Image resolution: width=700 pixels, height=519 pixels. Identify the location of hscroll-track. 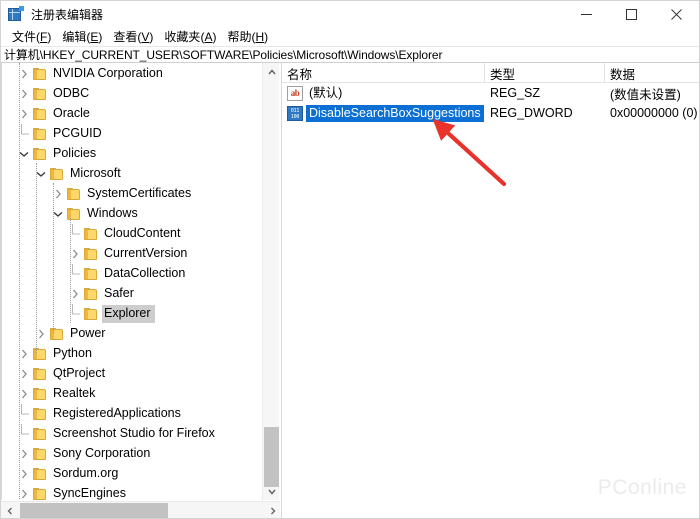
(141, 510).